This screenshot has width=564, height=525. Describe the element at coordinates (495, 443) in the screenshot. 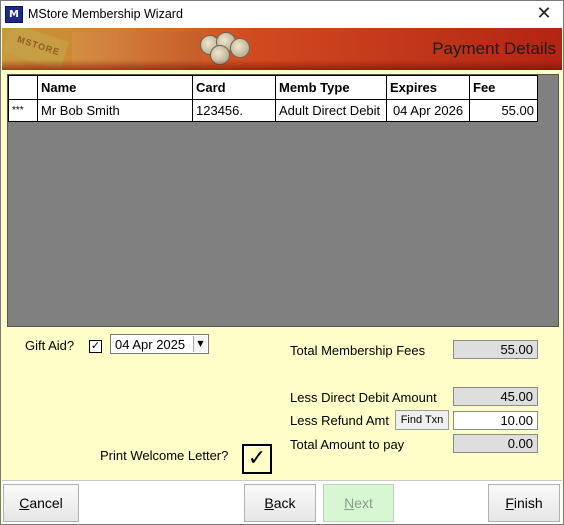

I see `amount-to-pay-field: 0.00` at that location.